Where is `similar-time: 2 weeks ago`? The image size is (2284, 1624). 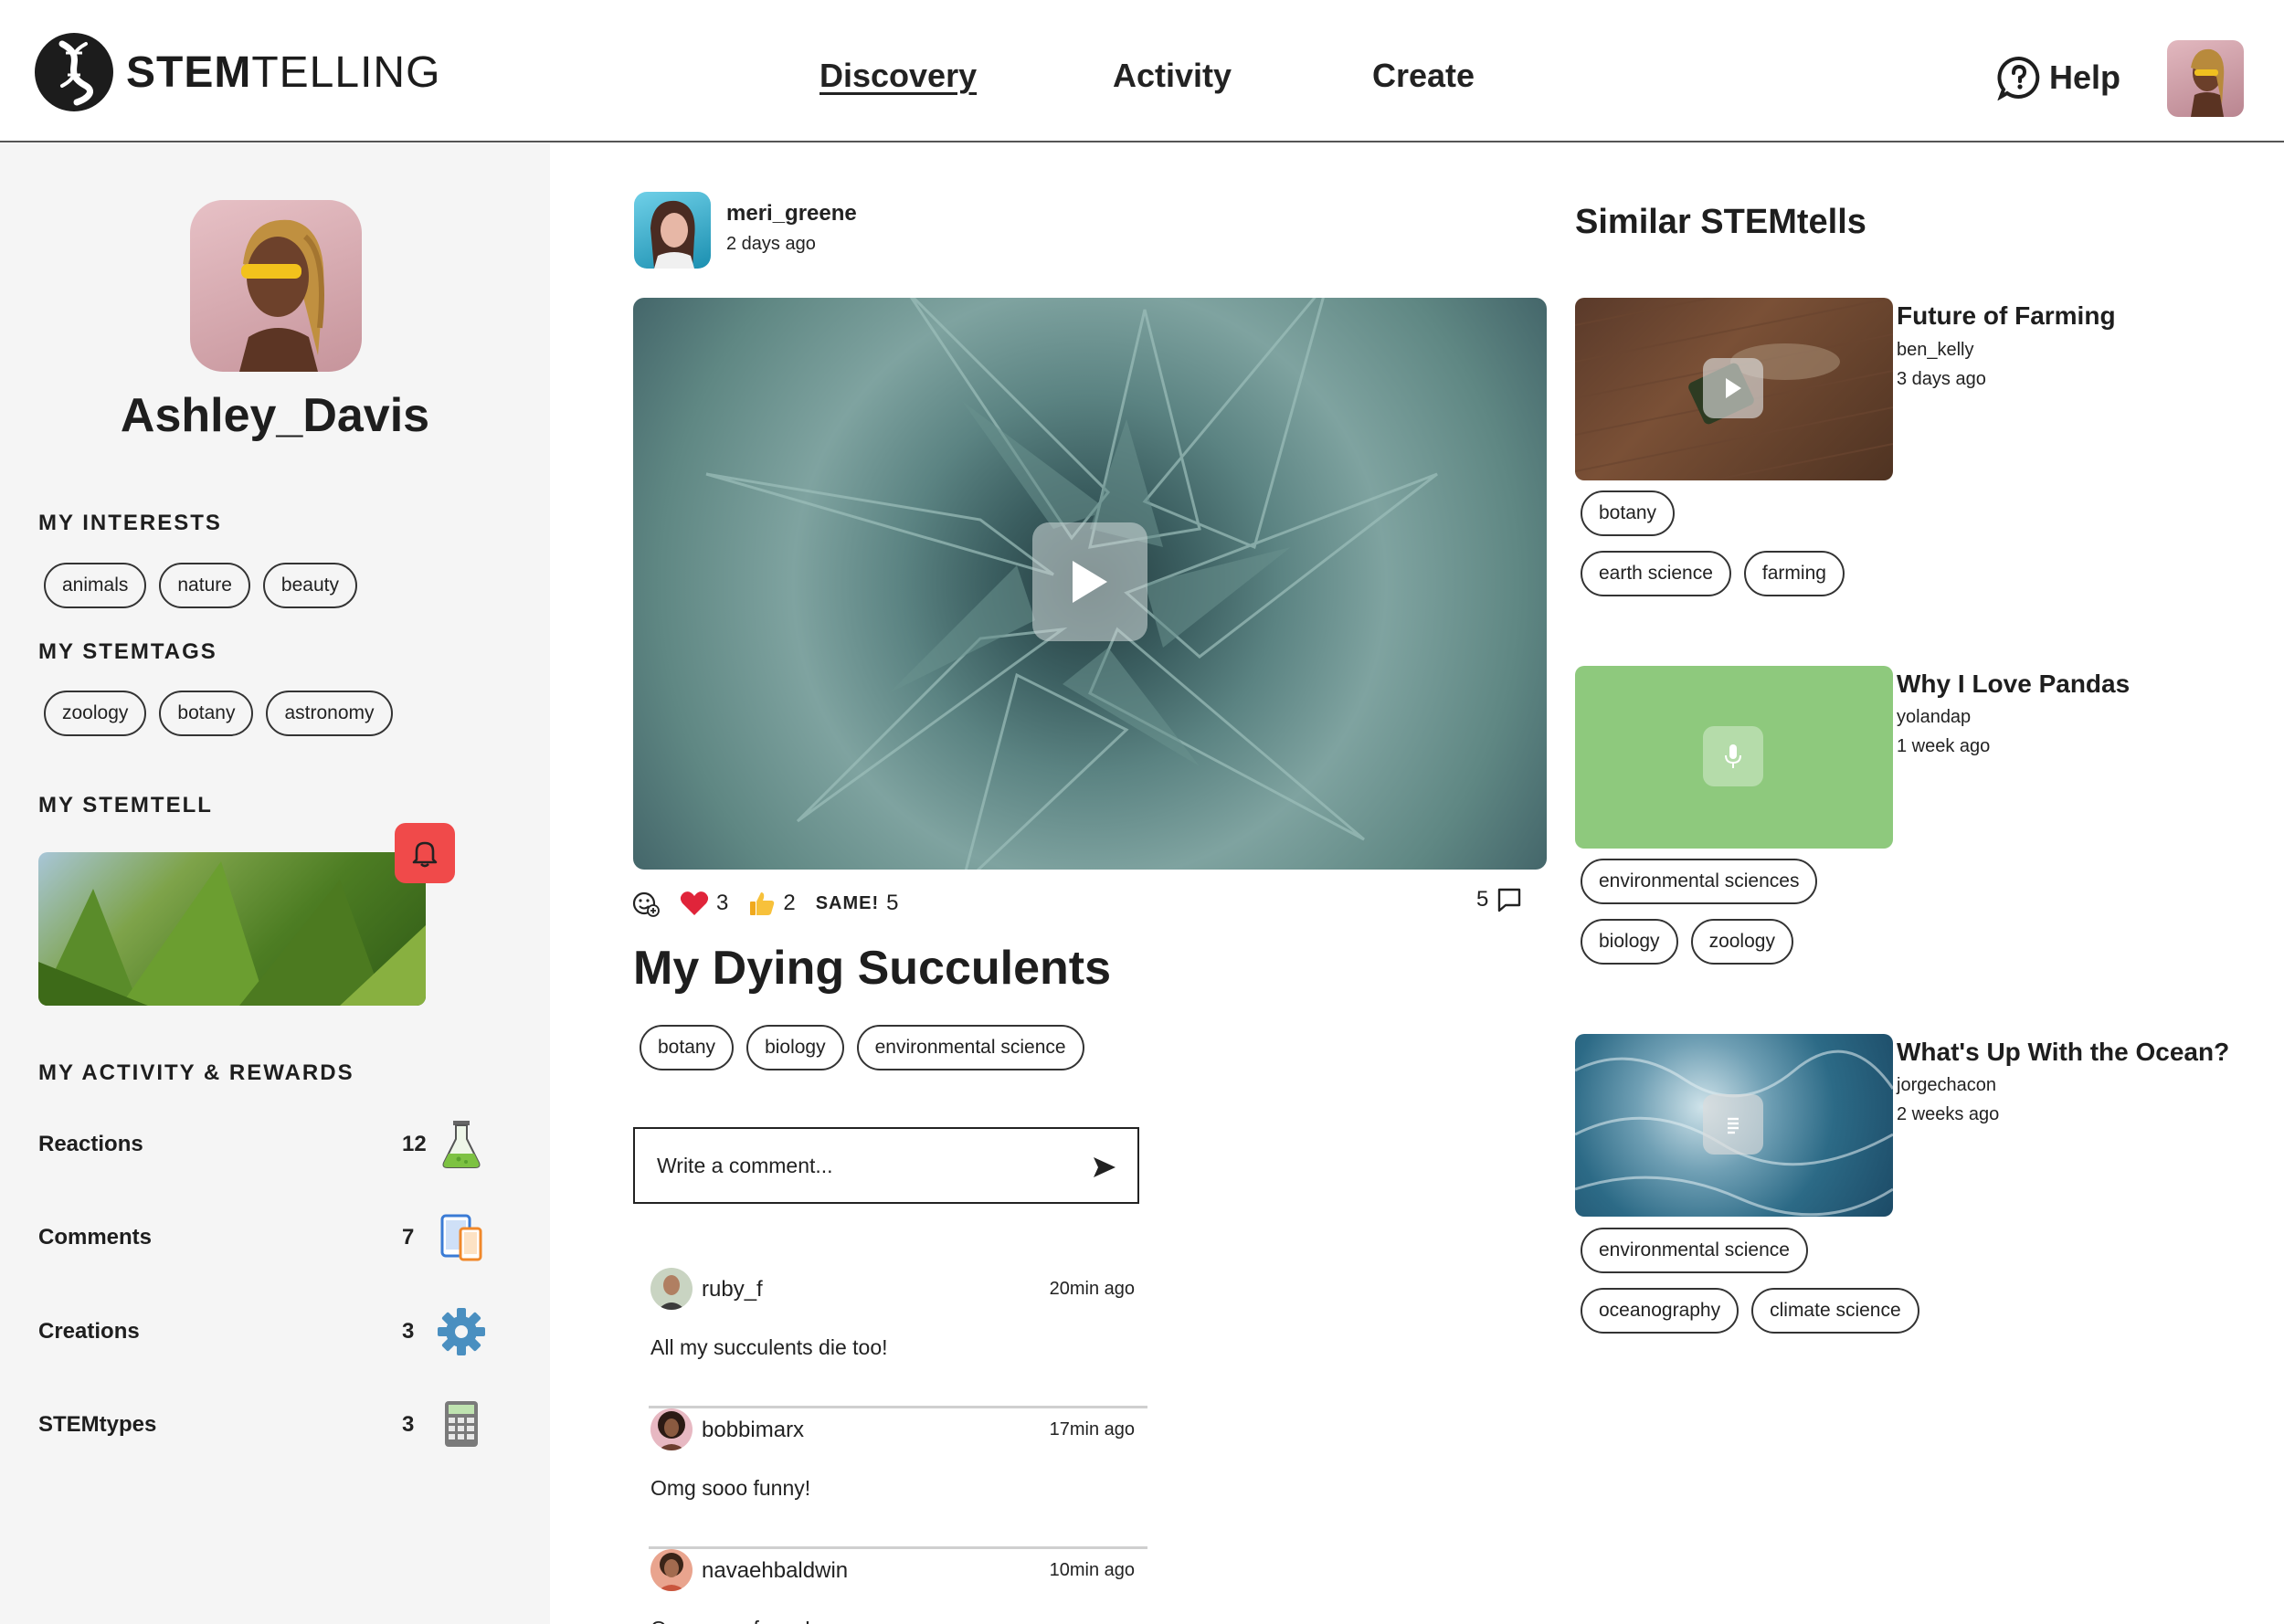 similar-time: 2 weeks ago is located at coordinates (1948, 1114).